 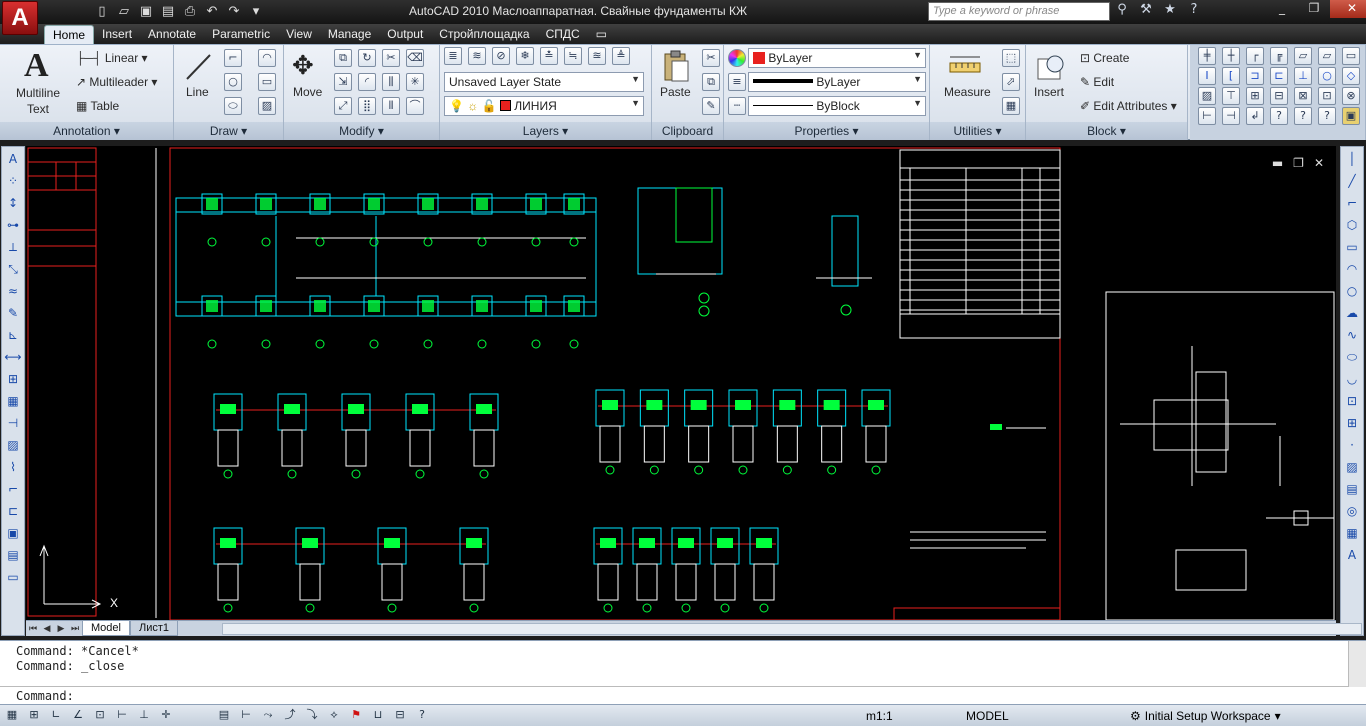 I want to click on arc-r-icon: ◠, so click(x=1352, y=269).